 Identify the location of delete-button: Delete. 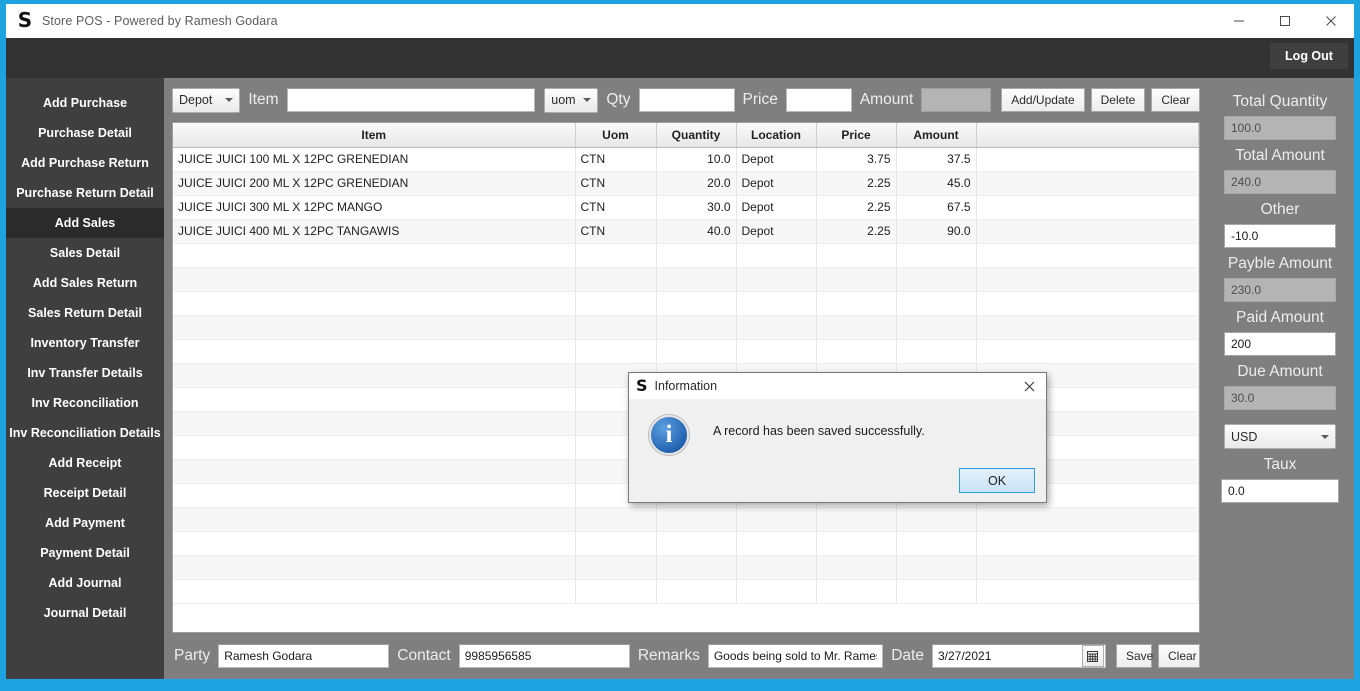
(1118, 100).